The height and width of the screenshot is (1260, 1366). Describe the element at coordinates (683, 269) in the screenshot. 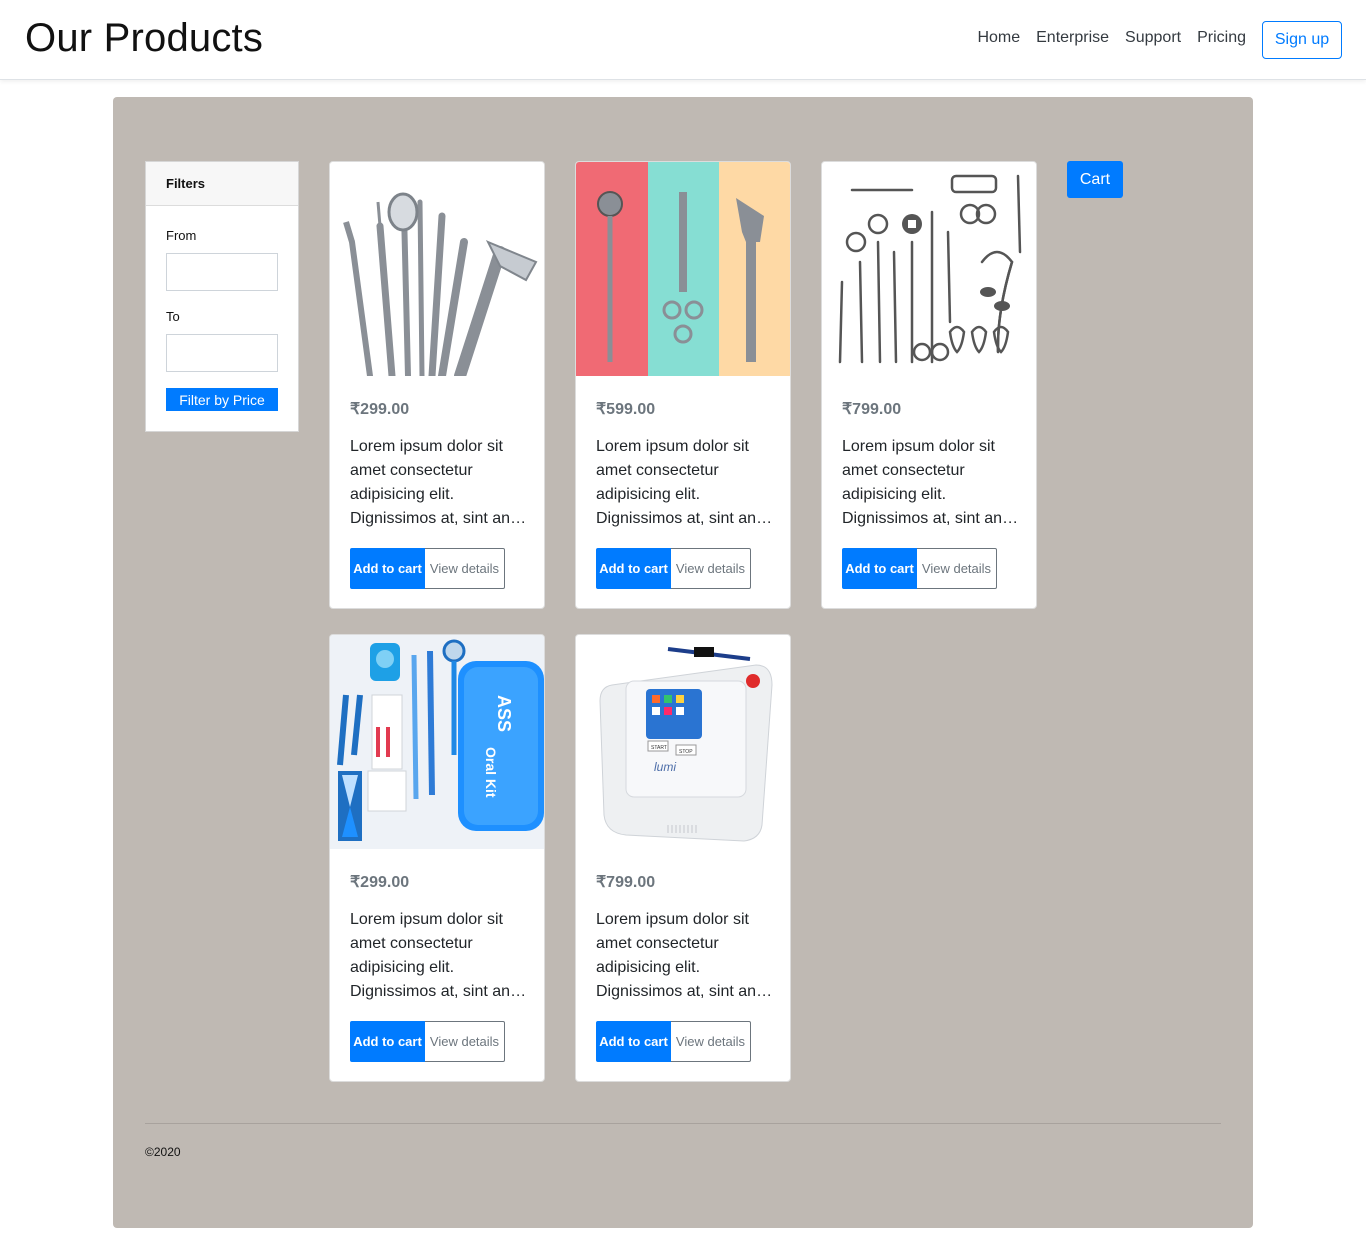

I see `product-image-dental-instruments` at that location.